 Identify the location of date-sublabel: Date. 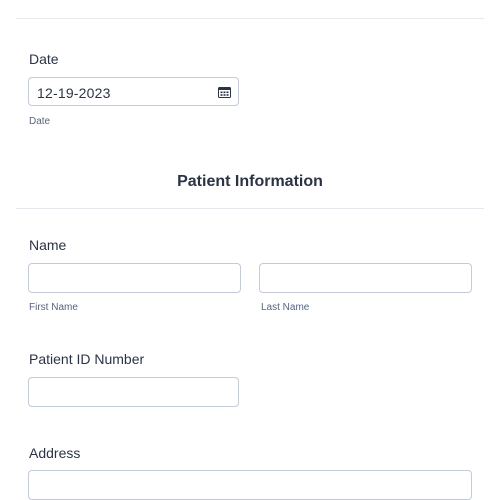
(40, 121).